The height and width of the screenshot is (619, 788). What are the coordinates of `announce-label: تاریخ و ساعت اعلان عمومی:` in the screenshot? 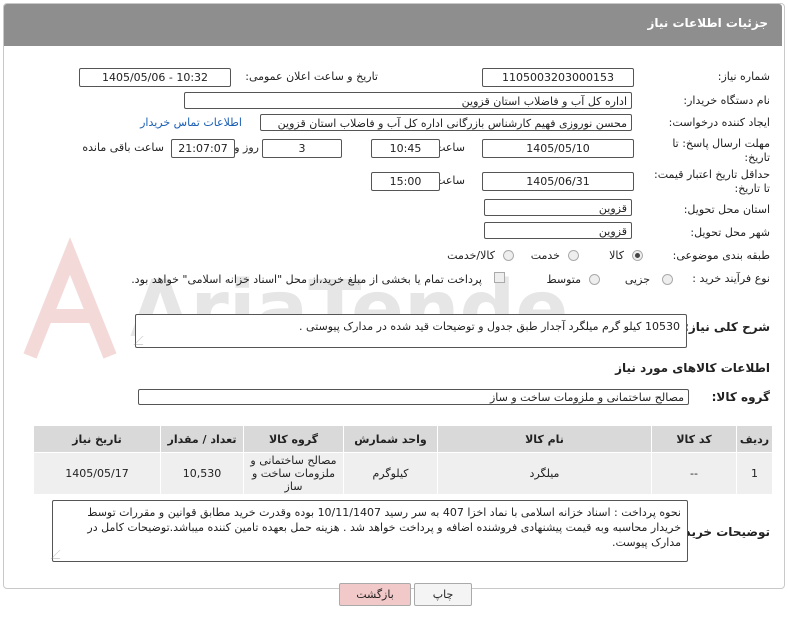 It's located at (311, 76).